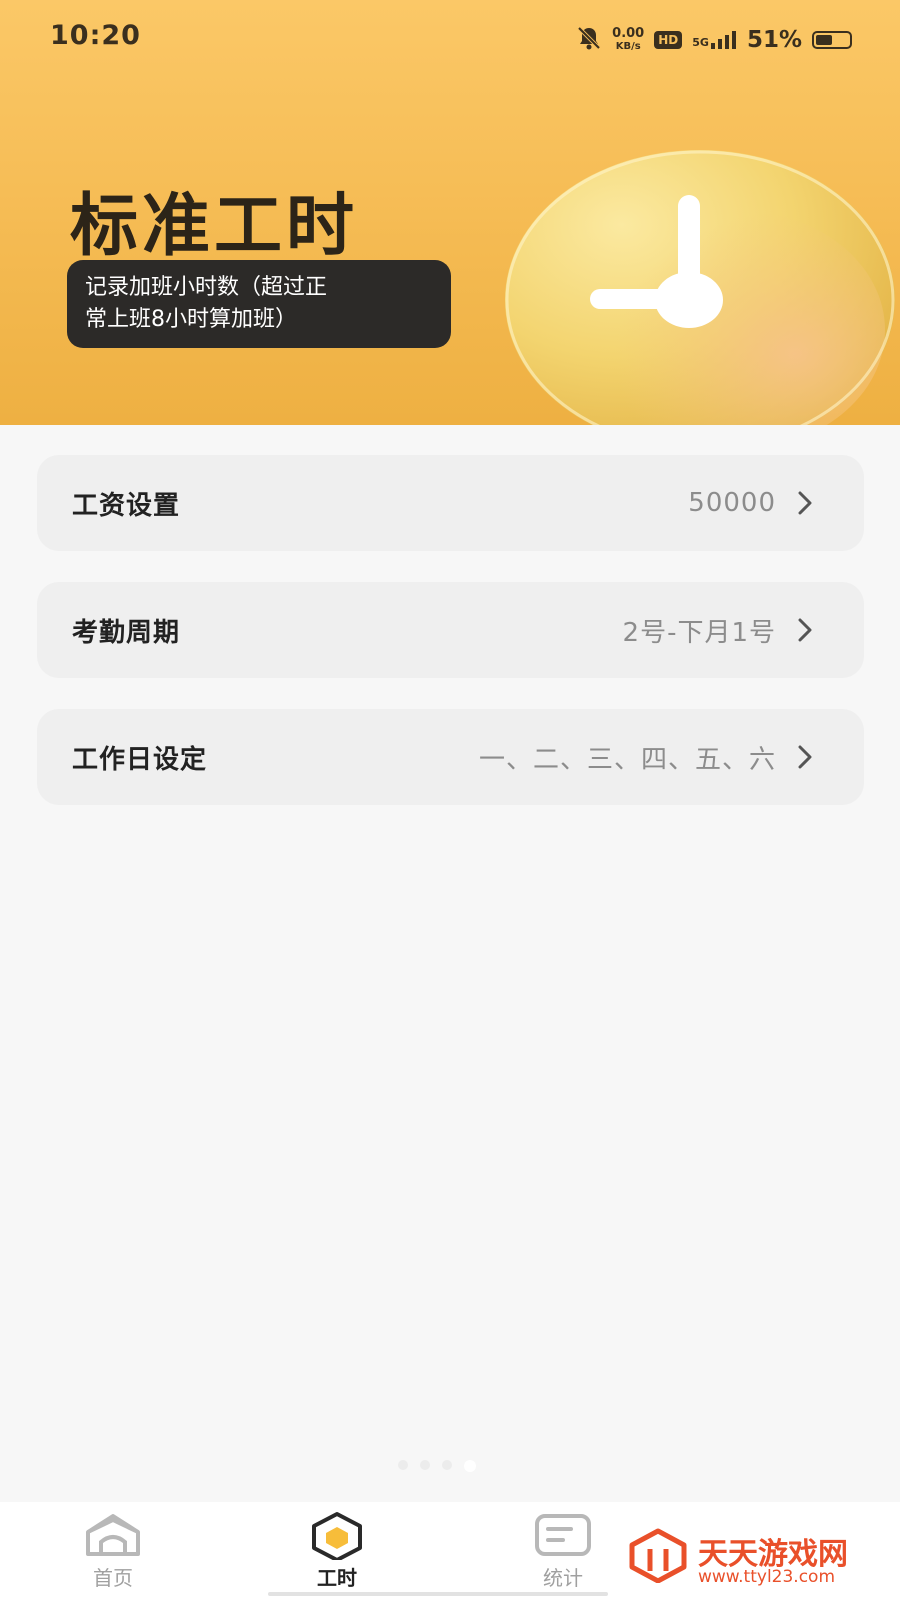  I want to click on hexagon-icon, so click(337, 1536).